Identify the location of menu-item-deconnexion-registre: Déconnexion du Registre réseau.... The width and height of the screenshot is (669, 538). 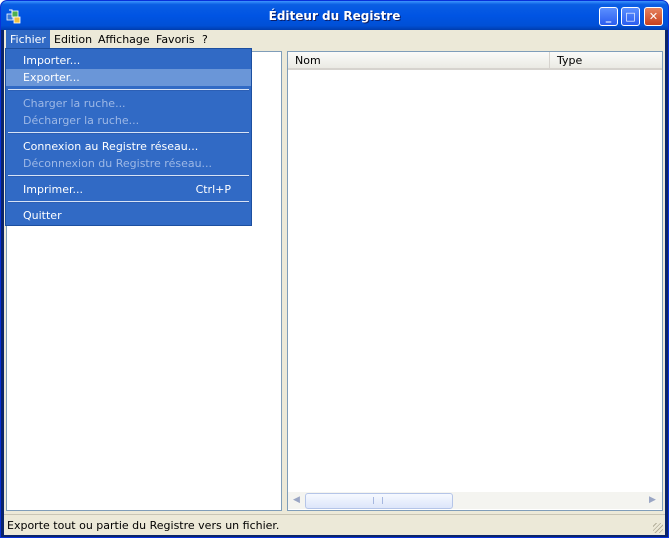
(118, 163).